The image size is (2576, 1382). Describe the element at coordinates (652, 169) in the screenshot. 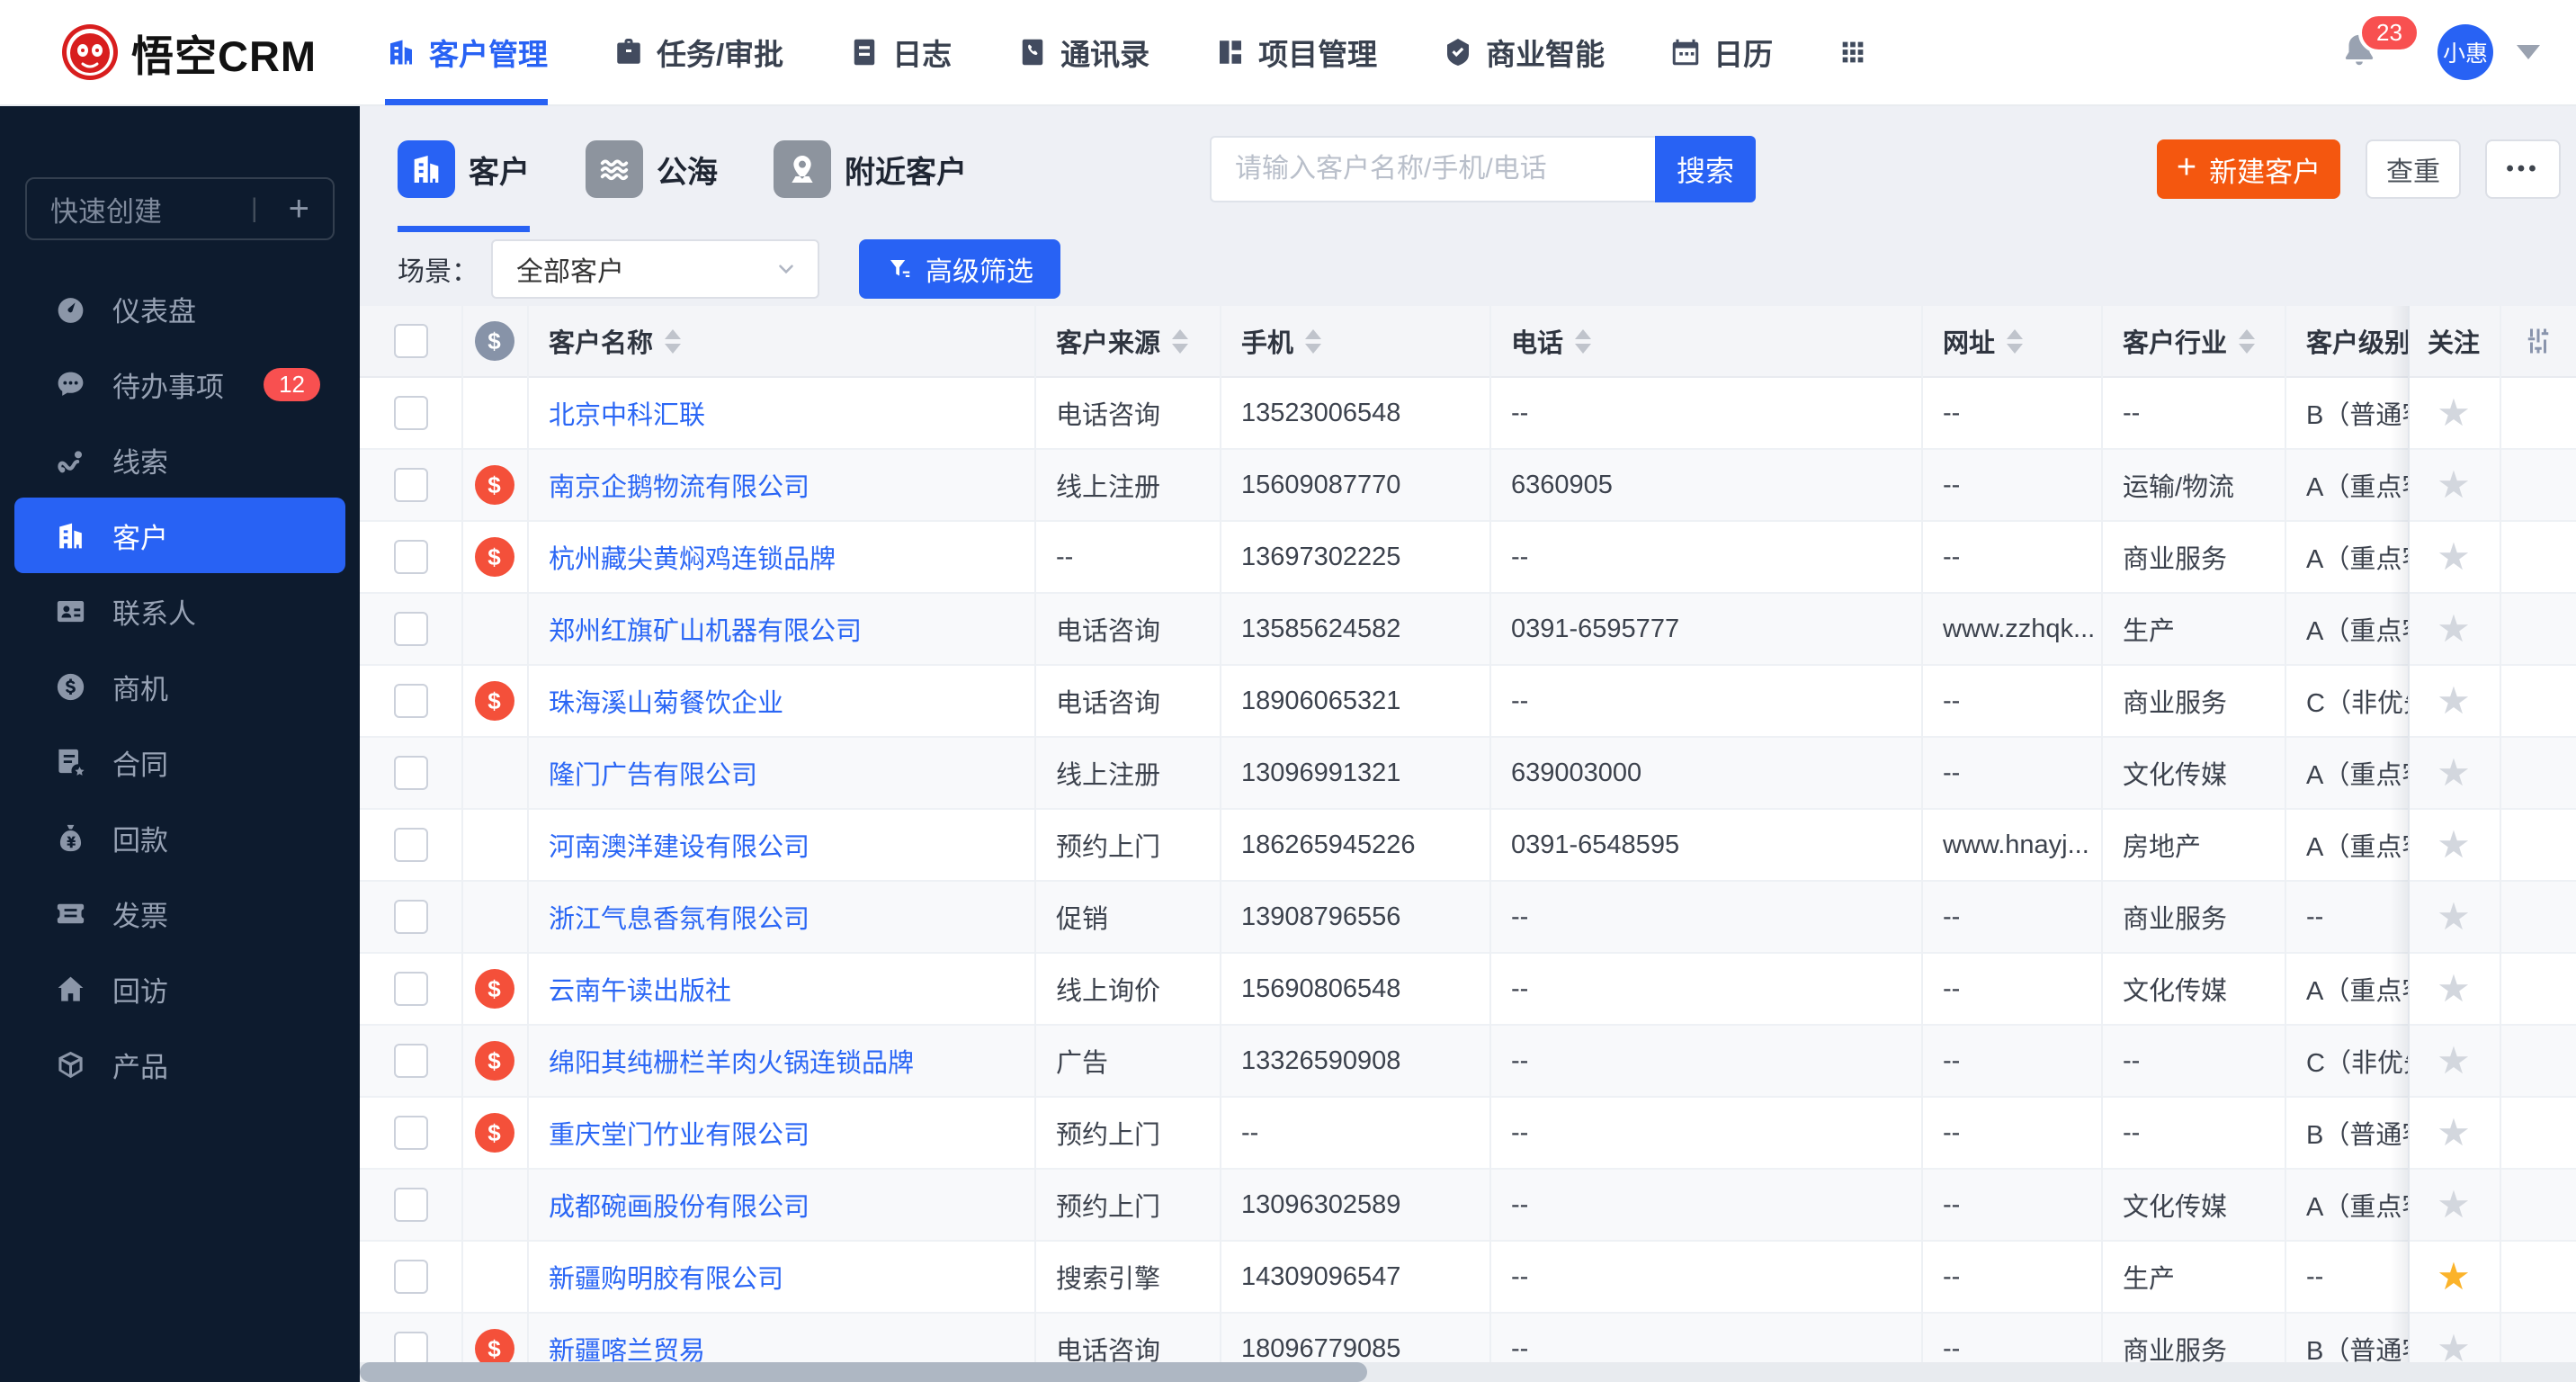

I see `tab-public-pool: 公海` at that location.